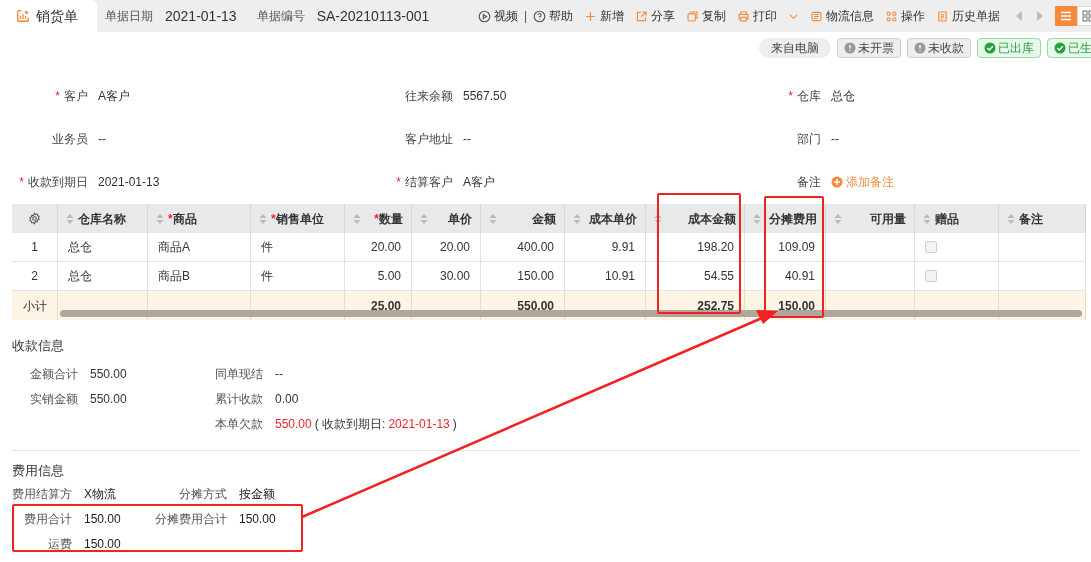 The width and height of the screenshot is (1091, 562). I want to click on column-header: 分摊费用, so click(785, 218).